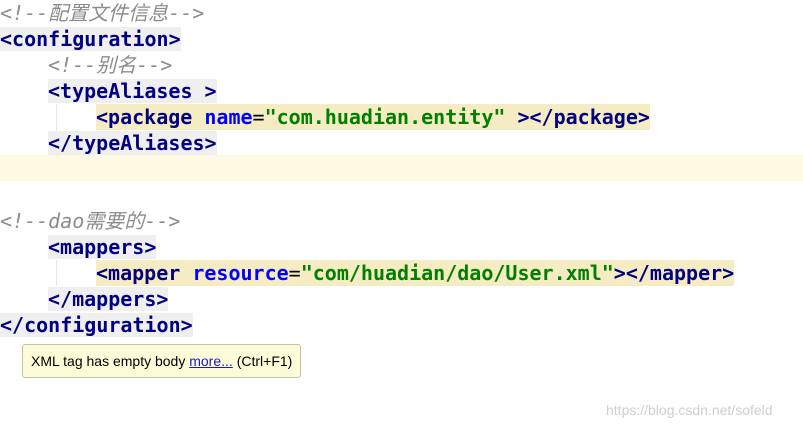 The width and height of the screenshot is (803, 431). Describe the element at coordinates (258, 117) in the screenshot. I see `package-equals: =` at that location.